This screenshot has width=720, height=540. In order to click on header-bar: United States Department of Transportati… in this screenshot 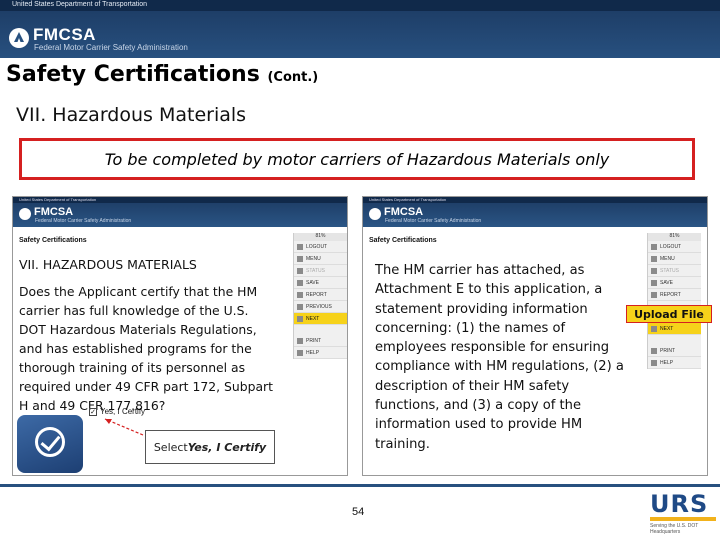, I will do `click(360, 29)`.